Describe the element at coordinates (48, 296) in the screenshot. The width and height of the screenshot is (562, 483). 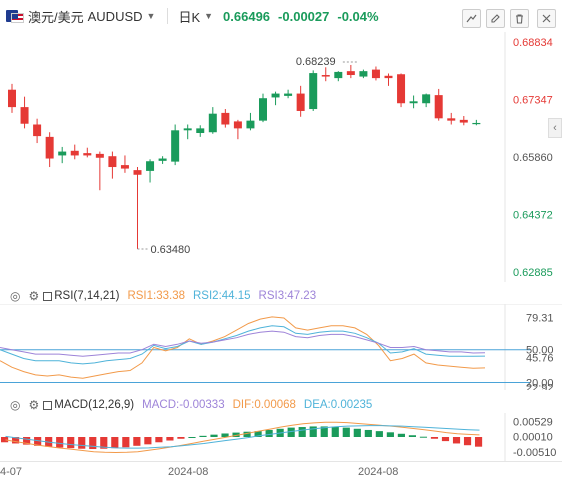
I see `rsi-checkbox` at that location.